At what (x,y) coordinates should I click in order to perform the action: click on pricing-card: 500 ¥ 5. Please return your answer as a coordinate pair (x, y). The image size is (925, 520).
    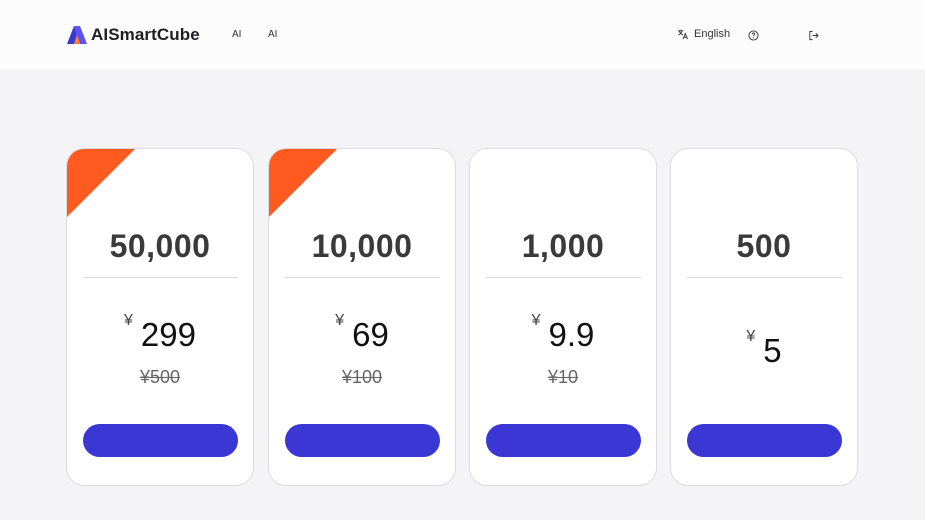
    Looking at the image, I should click on (764, 317).